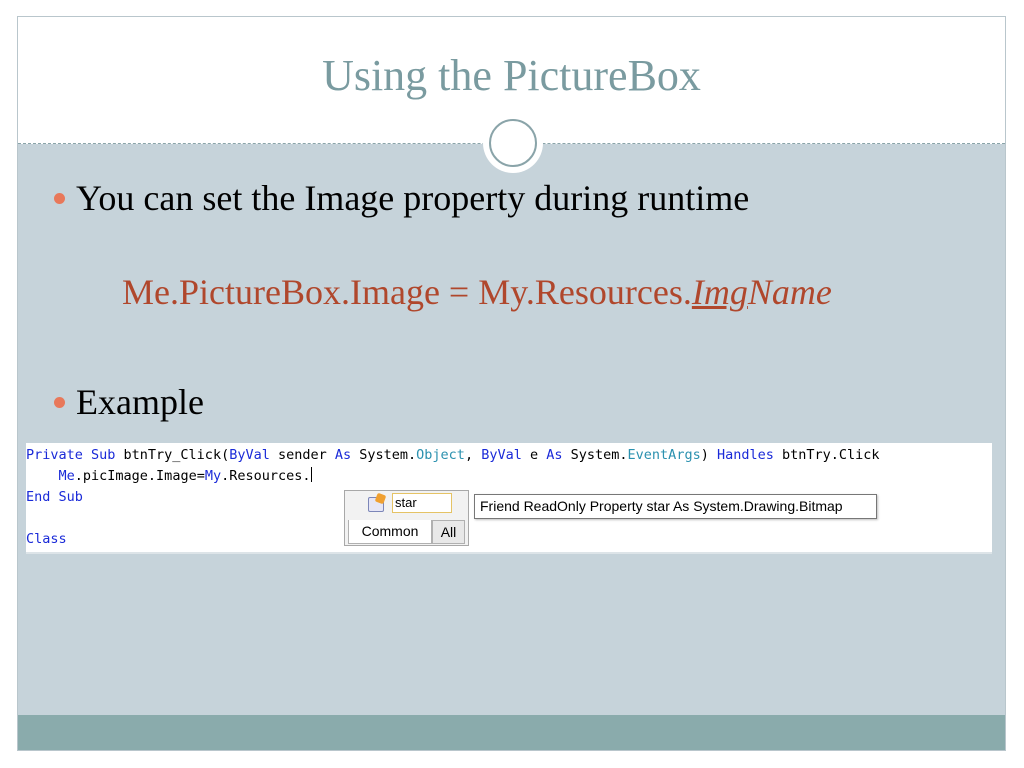 The image size is (1024, 768). Describe the element at coordinates (789, 292) in the screenshot. I see `code-example-suffix: Name` at that location.